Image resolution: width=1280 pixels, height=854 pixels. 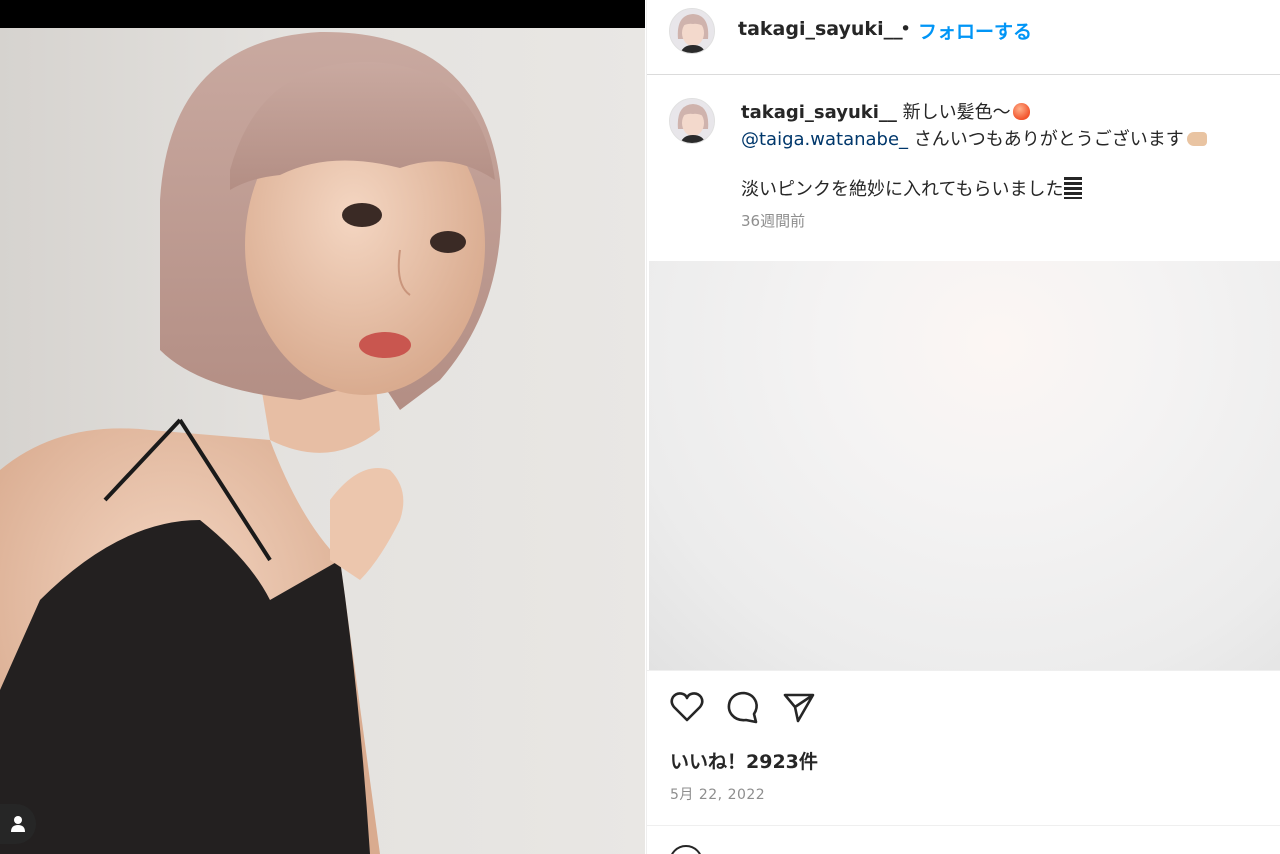 What do you see at coordinates (953, 112) in the screenshot?
I see `caption-text: 新しい髪色〜` at bounding box center [953, 112].